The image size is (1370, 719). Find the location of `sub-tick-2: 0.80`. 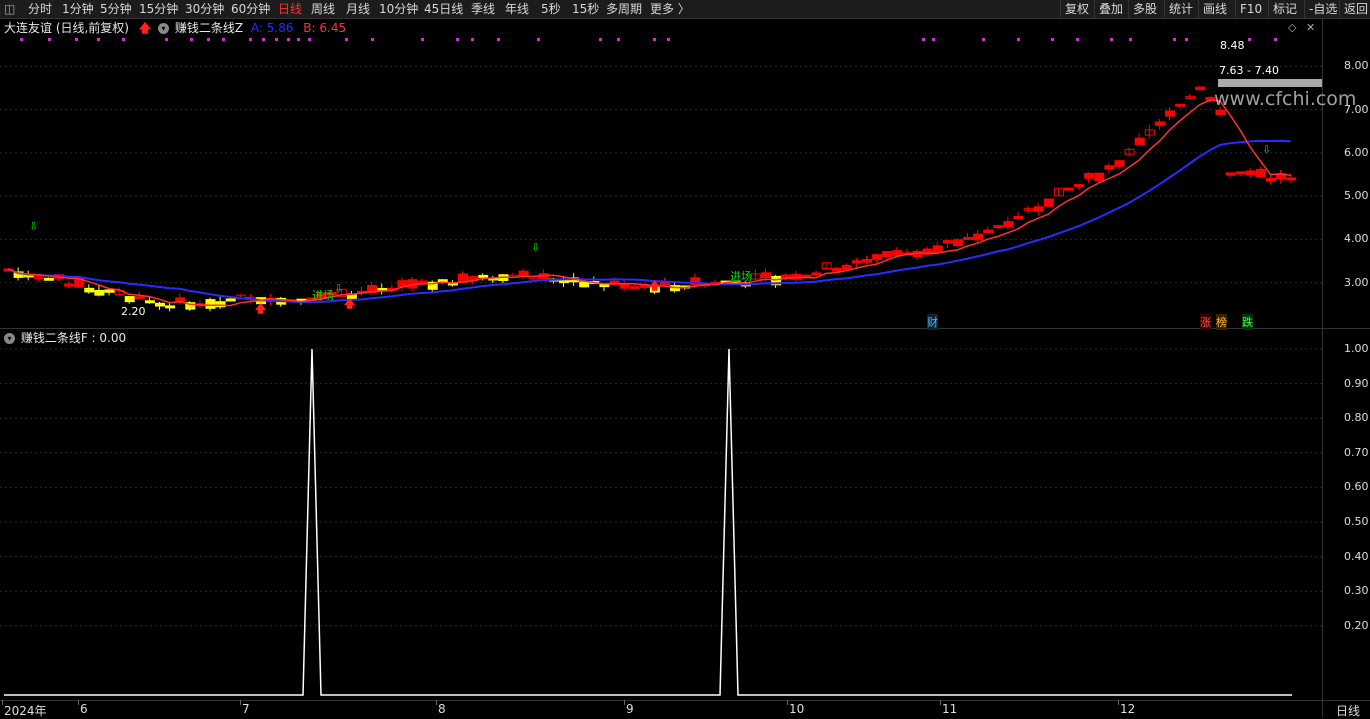

sub-tick-2: 0.80 is located at coordinates (1356, 418).